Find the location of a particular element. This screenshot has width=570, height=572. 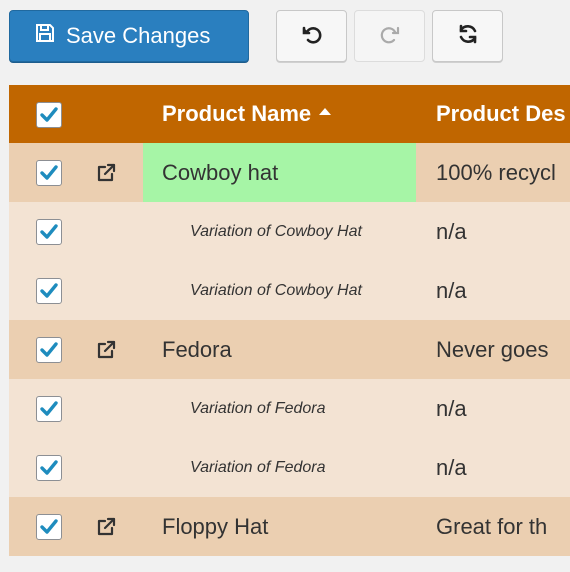

select-all-checkbox is located at coordinates (49, 115).